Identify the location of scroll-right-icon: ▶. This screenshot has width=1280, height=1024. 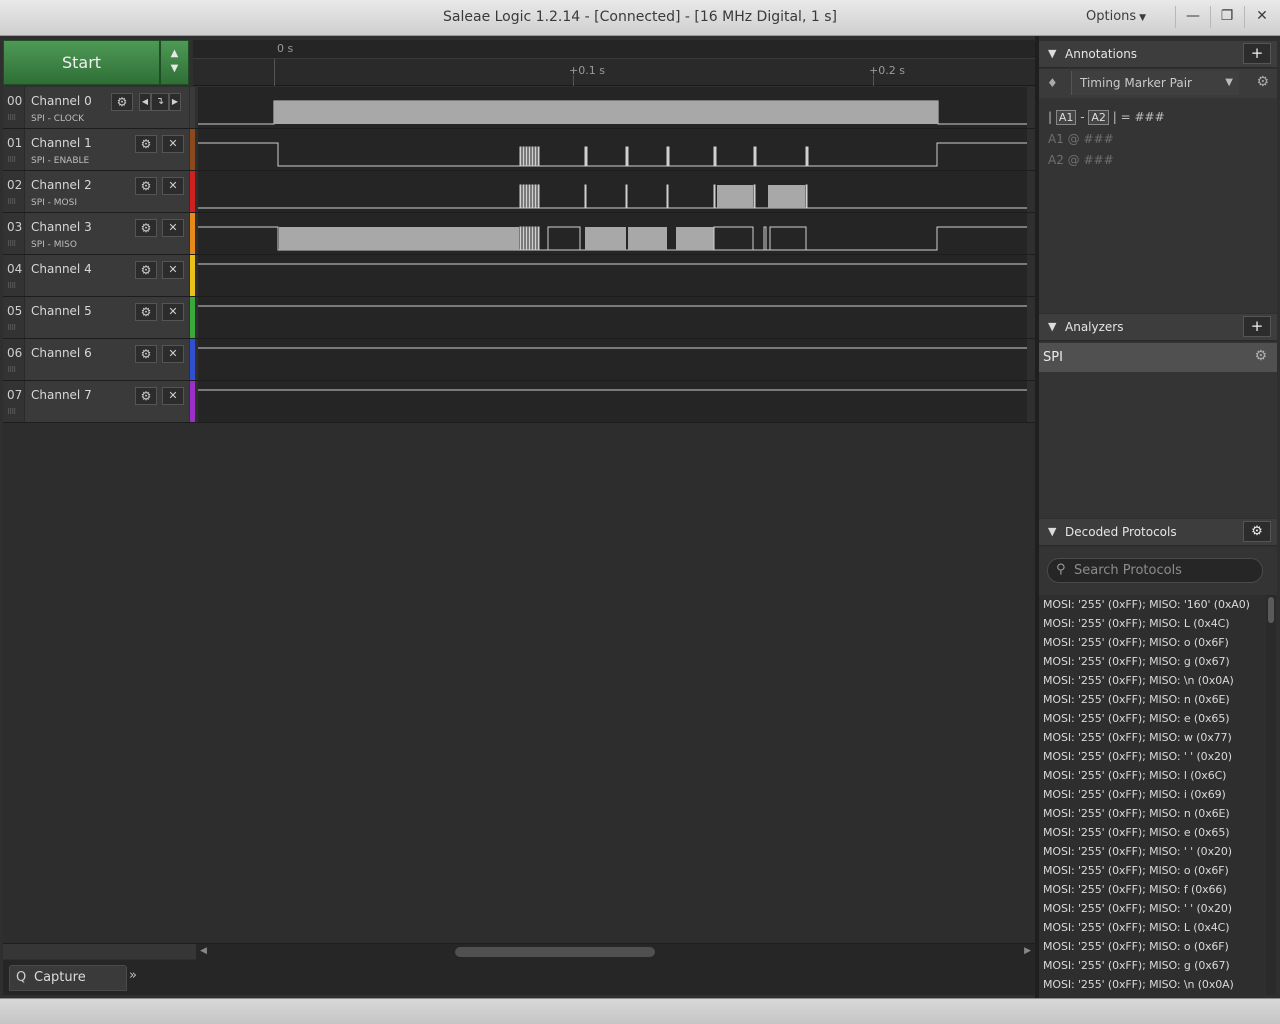
(1027, 951).